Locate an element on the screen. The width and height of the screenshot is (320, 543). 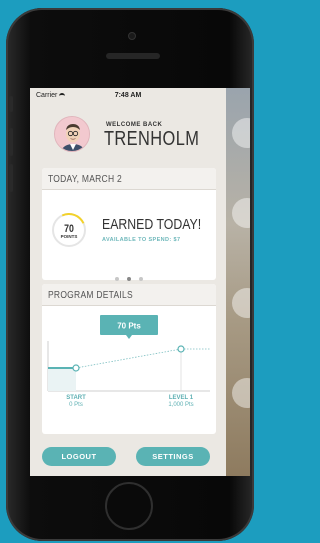
level-value: 1,000 Pts is located at coordinates (181, 405).